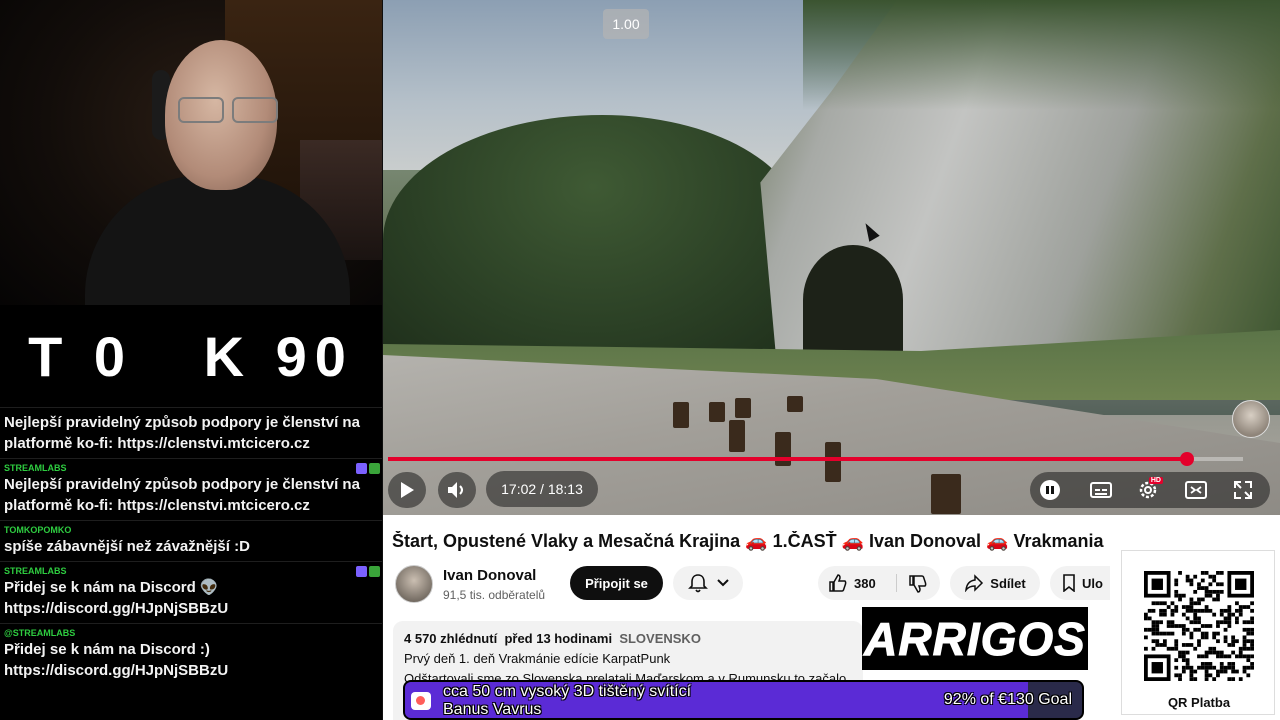 This screenshot has height=720, width=1280. What do you see at coordinates (421, 701) in the screenshot?
I see `kofi-cup-icon` at bounding box center [421, 701].